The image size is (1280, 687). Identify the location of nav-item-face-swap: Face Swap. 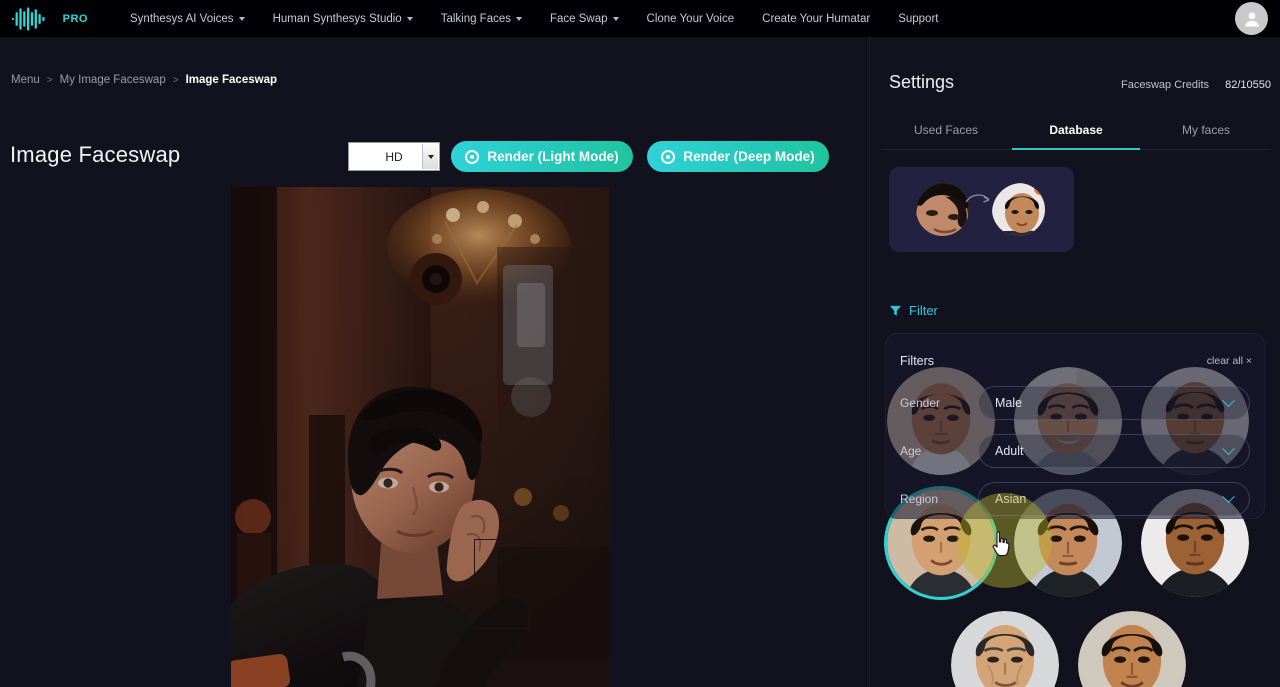
(584, 19).